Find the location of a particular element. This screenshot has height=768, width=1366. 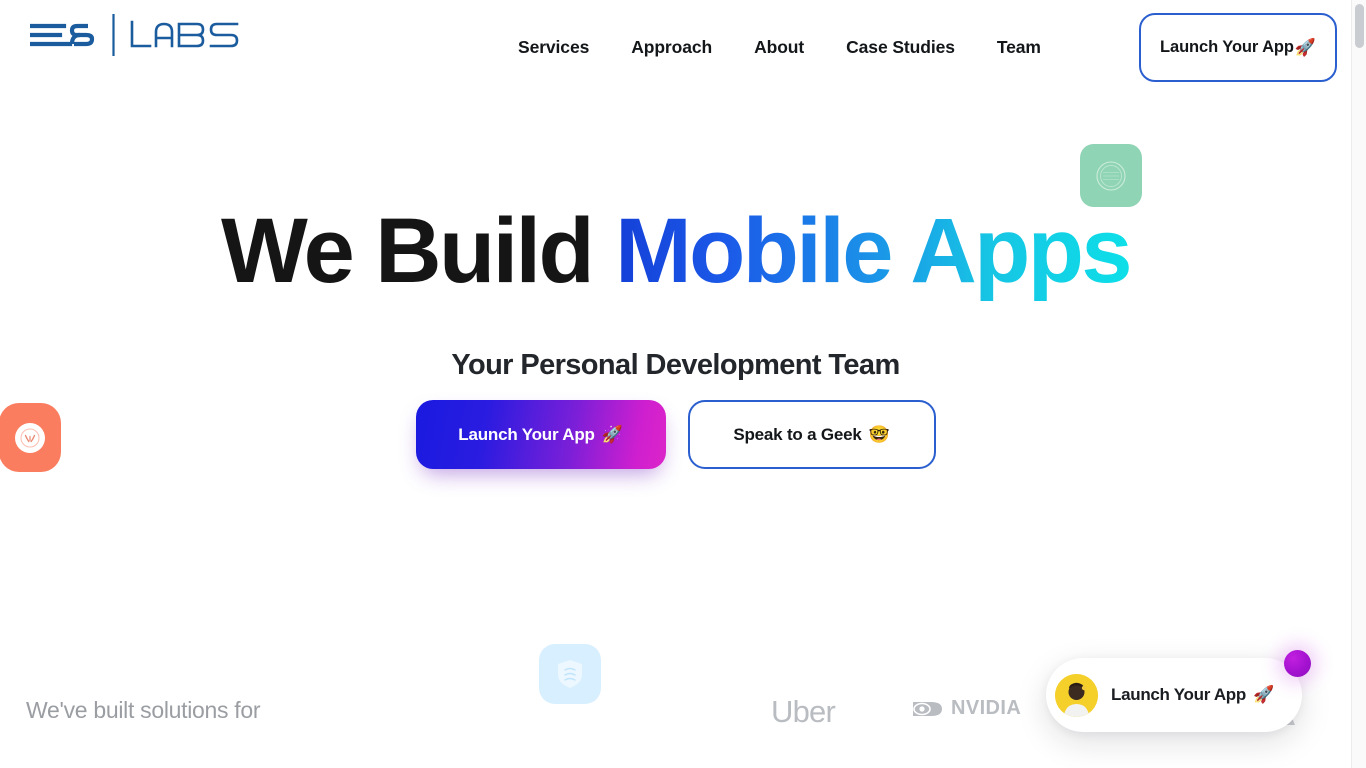

hero-launch-app-button: Launch Your App 🚀 is located at coordinates (540, 434).